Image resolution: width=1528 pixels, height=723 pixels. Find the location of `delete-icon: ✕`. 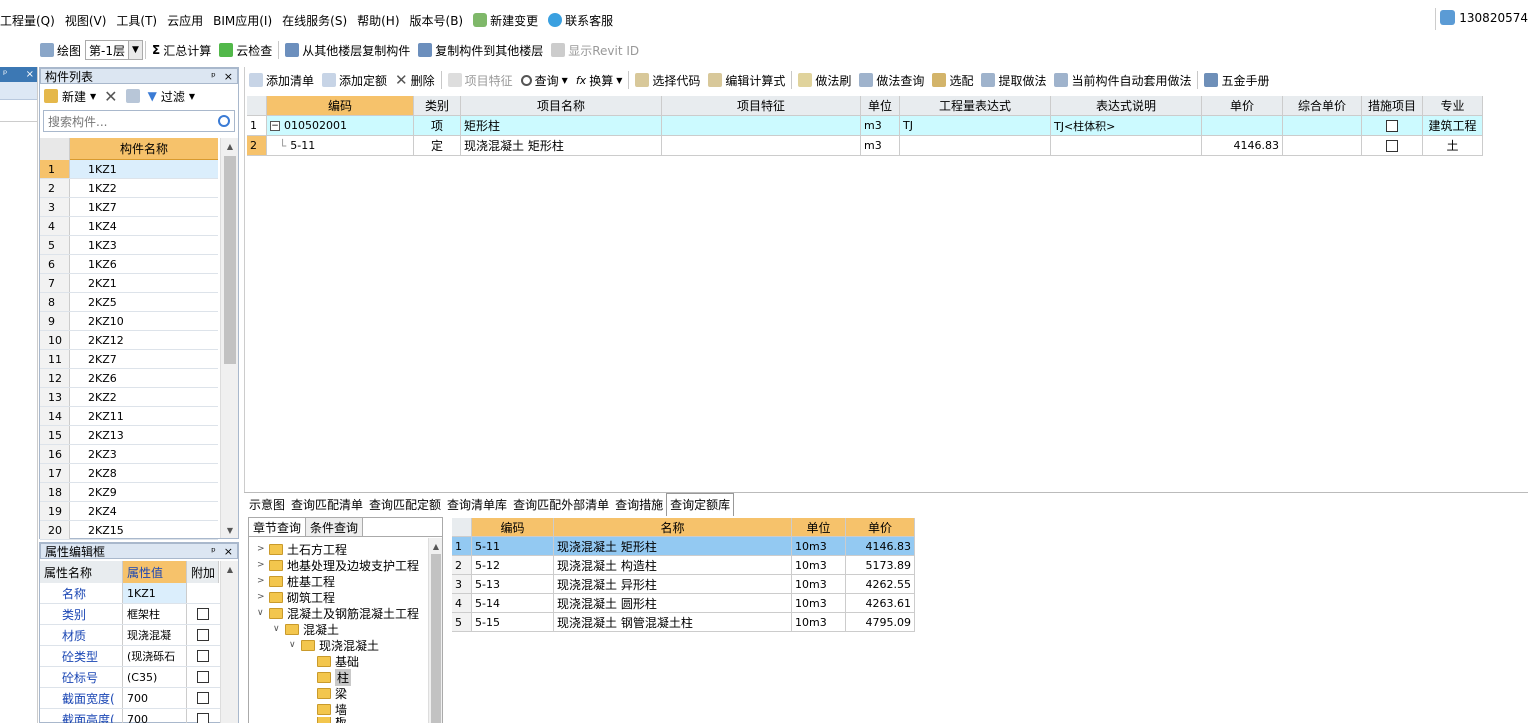

delete-icon: ✕ is located at coordinates (110, 96).